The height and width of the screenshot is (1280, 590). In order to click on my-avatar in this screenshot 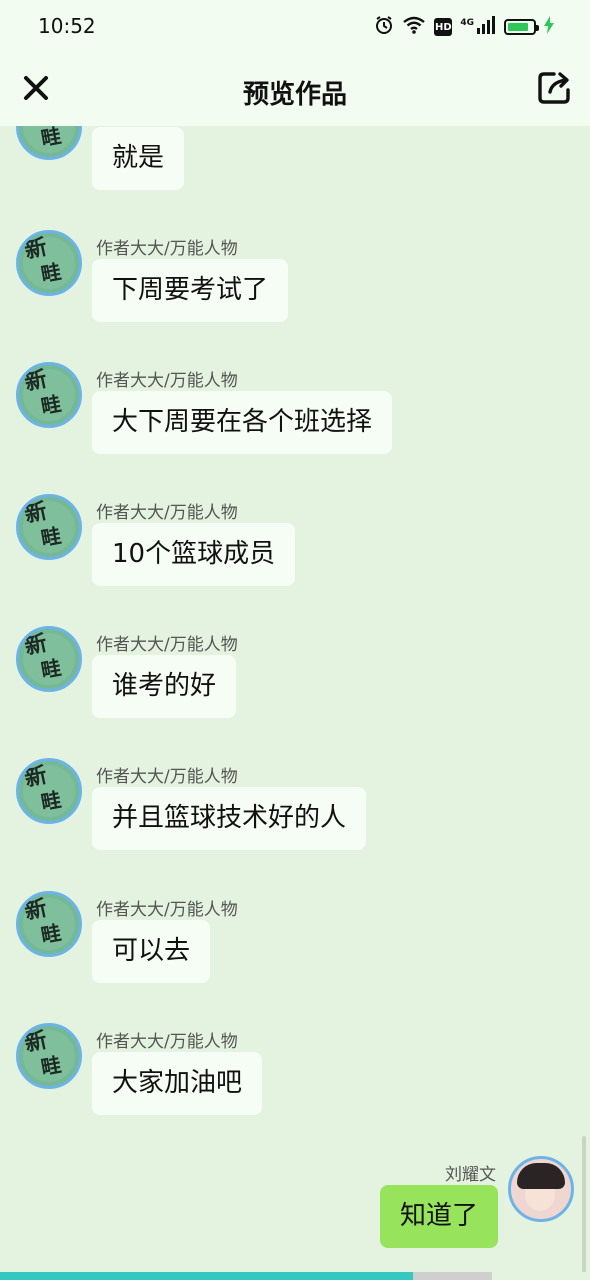, I will do `click(541, 1189)`.